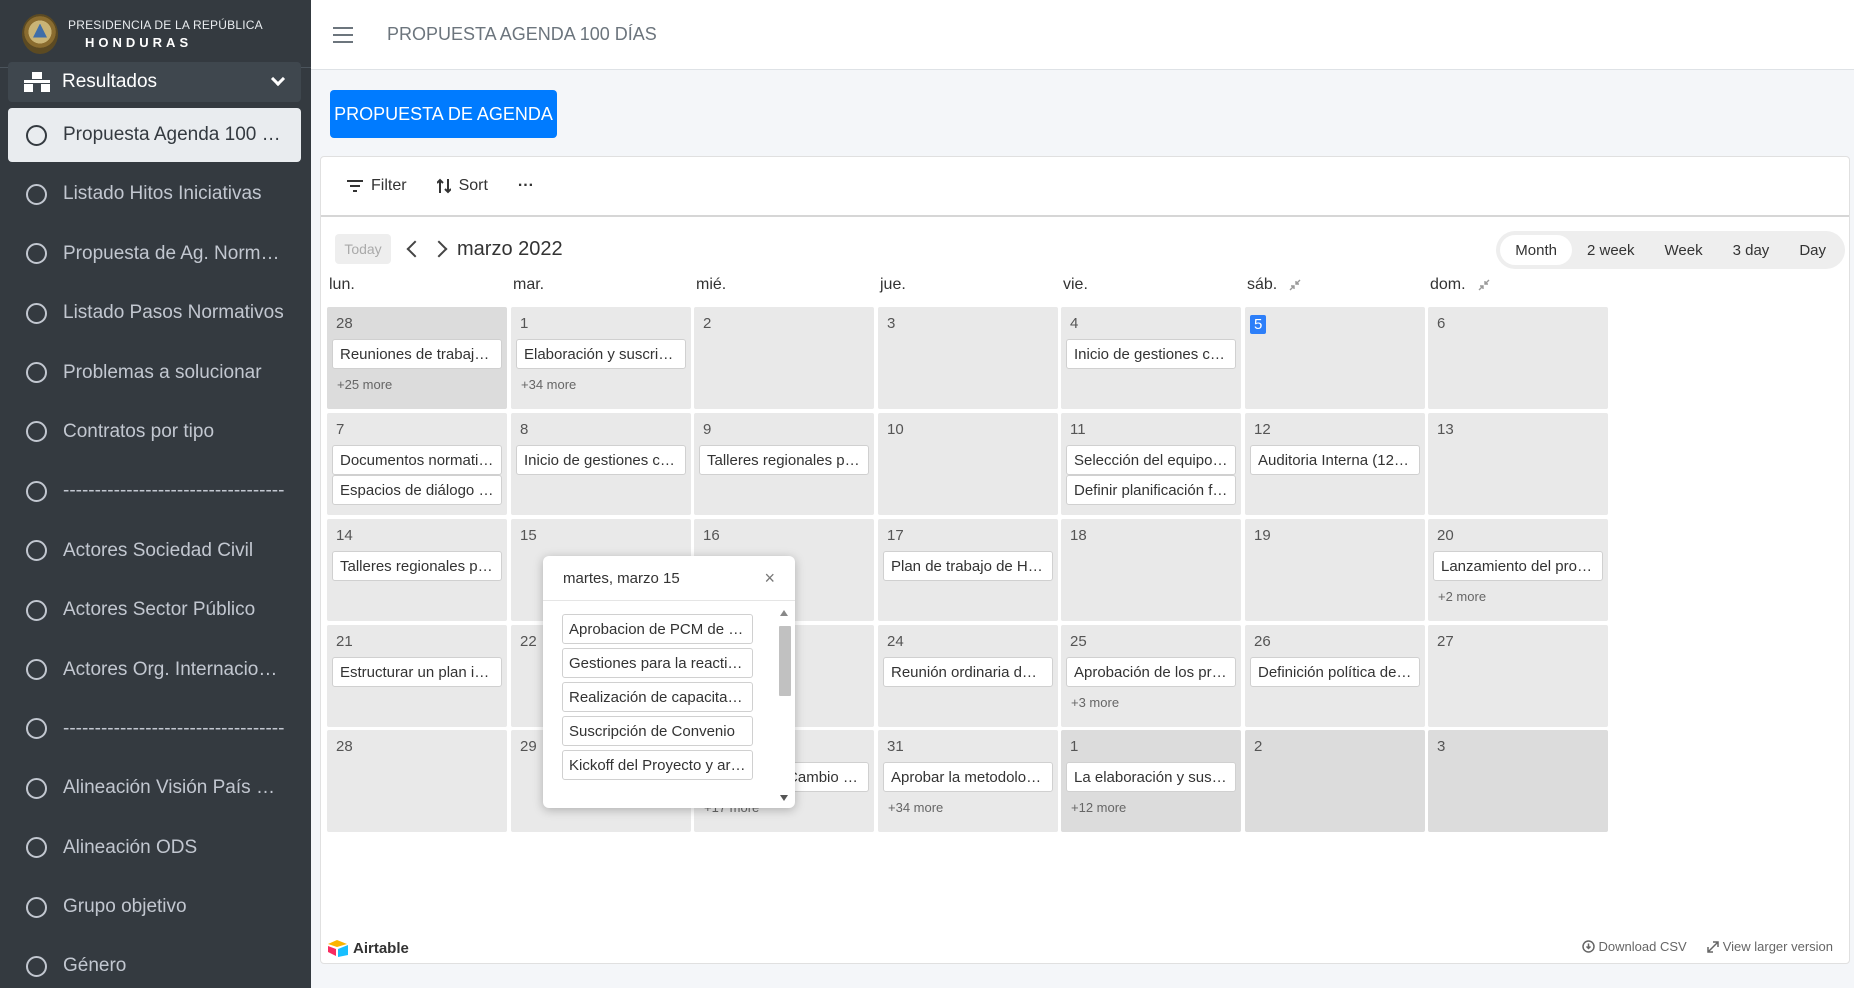 The width and height of the screenshot is (1854, 988). Describe the element at coordinates (1518, 464) in the screenshot. I see `day-cell: 13` at that location.